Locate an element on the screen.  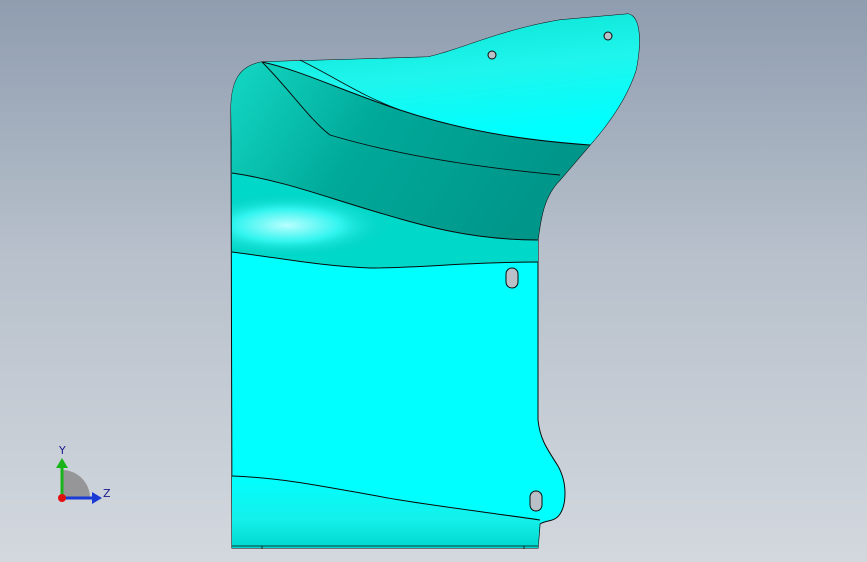
y-axis-label: Y is located at coordinates (62, 450).